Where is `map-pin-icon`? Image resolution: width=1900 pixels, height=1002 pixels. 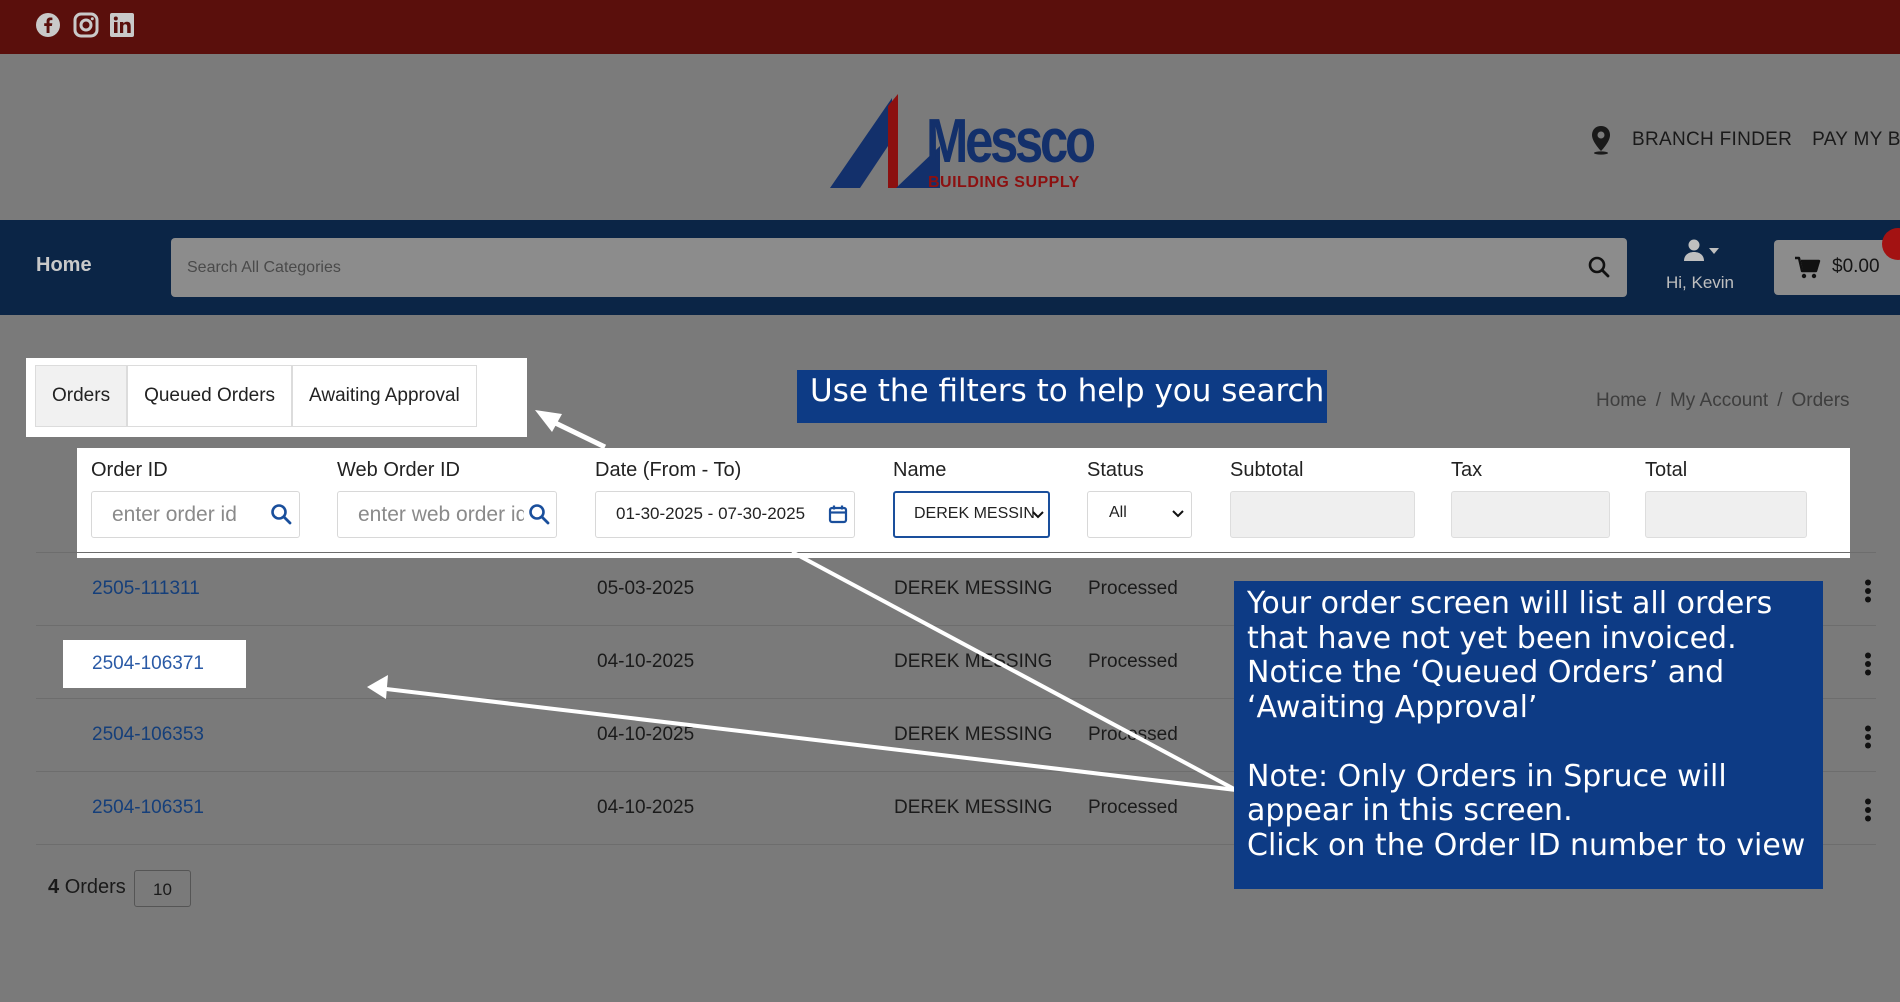 map-pin-icon is located at coordinates (1601, 140).